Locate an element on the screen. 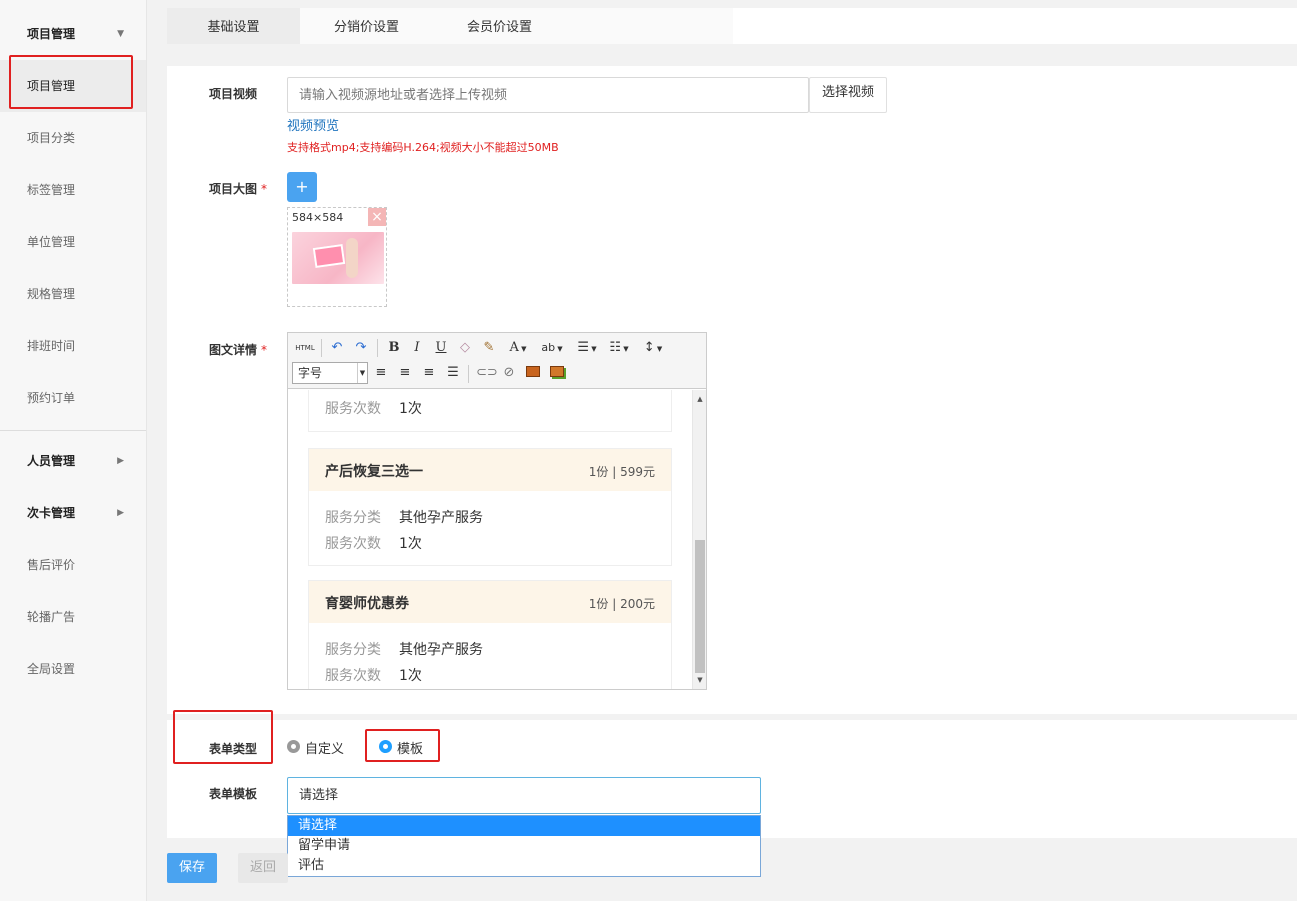 This screenshot has height=901, width=1297. sidebar-item-tags: 标签管理 is located at coordinates (73, 190).